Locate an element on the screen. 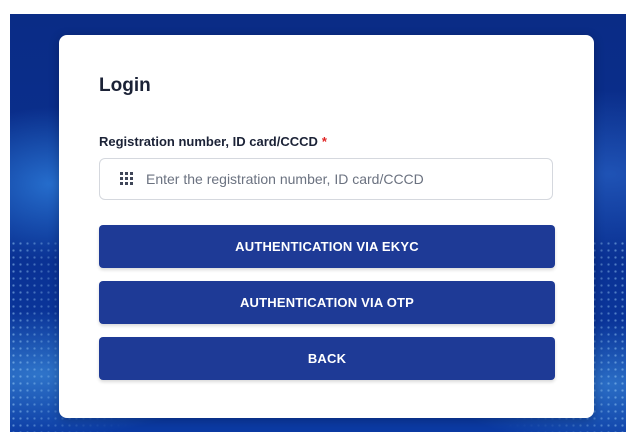  grid-icon is located at coordinates (127, 179).